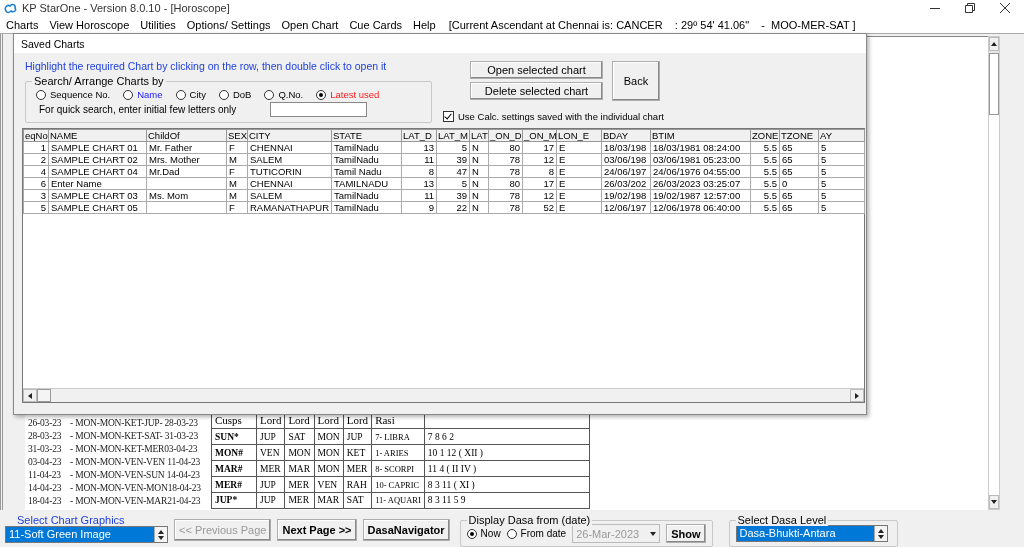 The width and height of the screenshot is (1024, 547). Describe the element at coordinates (536, 70) in the screenshot. I see `action-button: Open selected chart` at that location.